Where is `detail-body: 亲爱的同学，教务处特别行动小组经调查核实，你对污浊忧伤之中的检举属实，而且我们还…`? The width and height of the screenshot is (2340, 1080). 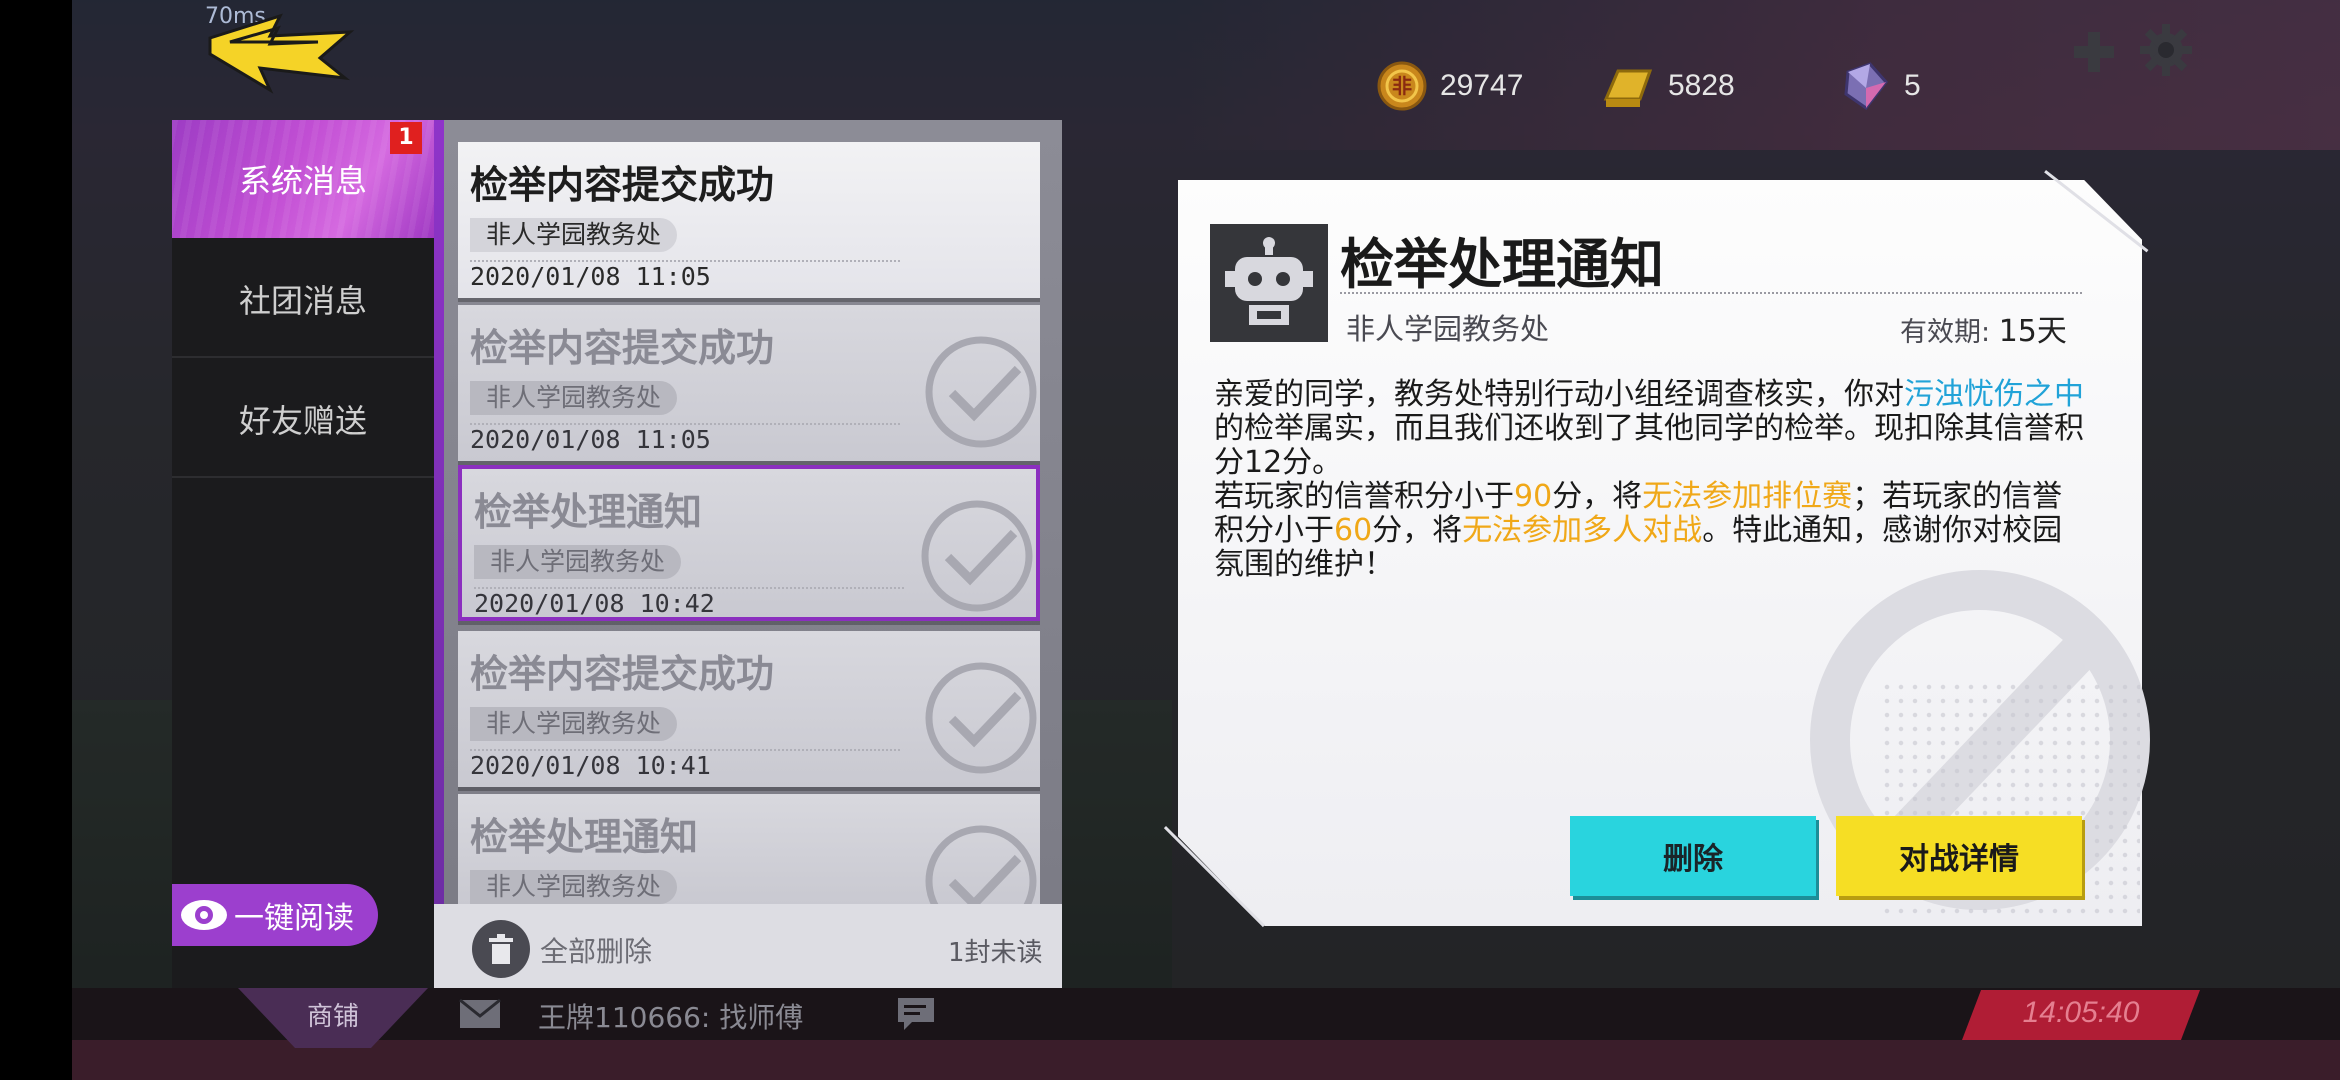
detail-body: 亲爱的同学，教务处特别行动小组经调查核实，你对污浊忧伤之中的检举属实，而且我们还… is located at coordinates (1650, 480).